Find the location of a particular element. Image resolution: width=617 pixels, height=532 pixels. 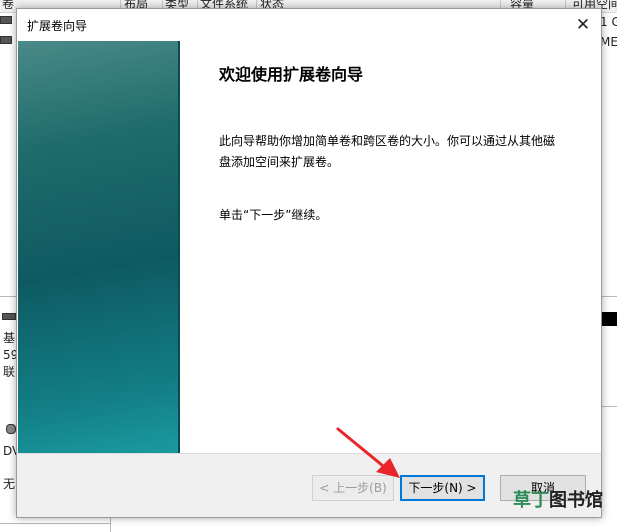

disk-label: 基 is located at coordinates (9, 338).